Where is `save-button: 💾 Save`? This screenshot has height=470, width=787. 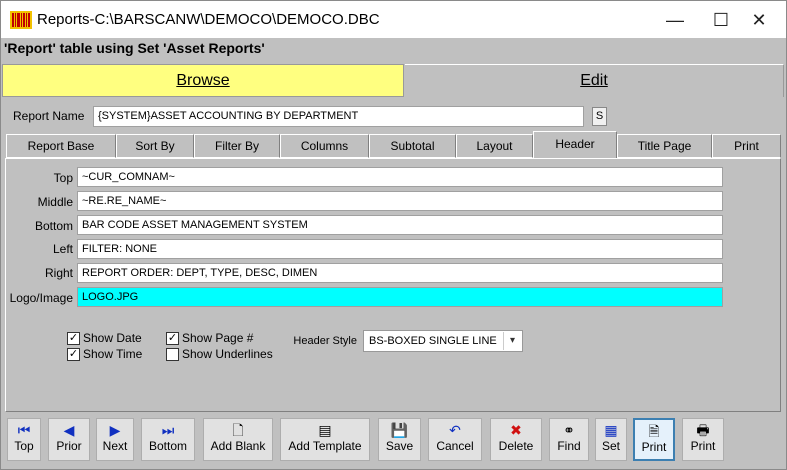
save-button: 💾 Save is located at coordinates (399, 439).